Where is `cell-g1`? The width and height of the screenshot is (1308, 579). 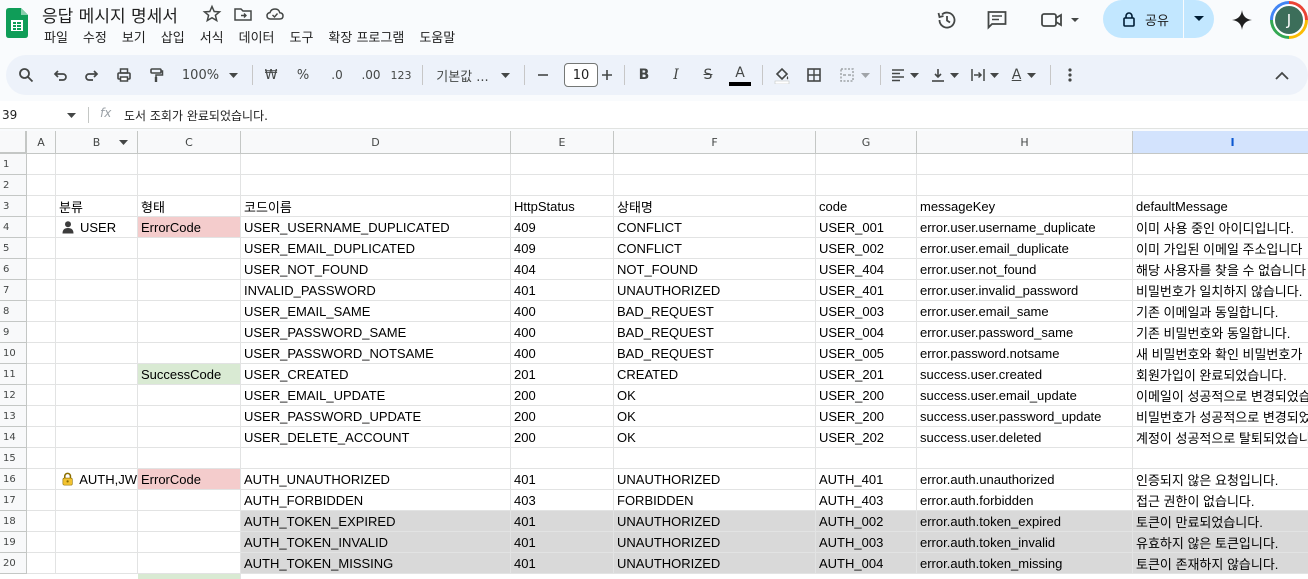
cell-g1 is located at coordinates (866, 164).